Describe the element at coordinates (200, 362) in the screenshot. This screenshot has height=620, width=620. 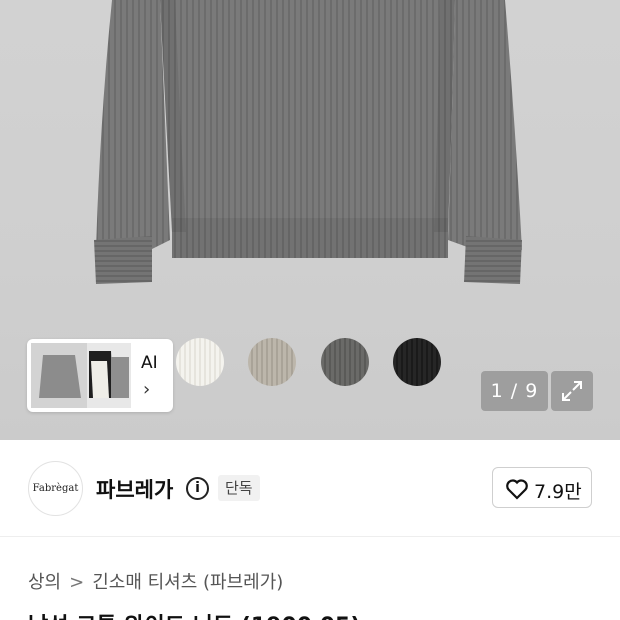
I see `color-swatch-ivory` at that location.